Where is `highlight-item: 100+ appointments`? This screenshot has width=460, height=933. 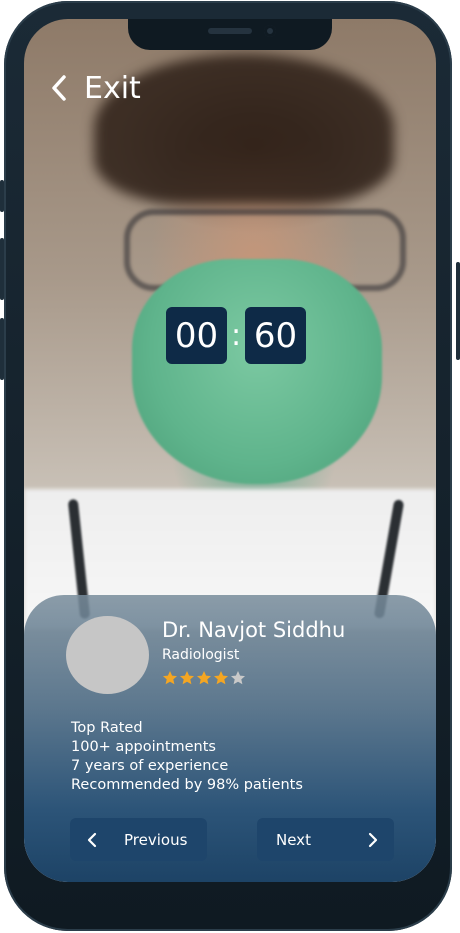
highlight-item: 100+ appointments is located at coordinates (143, 747).